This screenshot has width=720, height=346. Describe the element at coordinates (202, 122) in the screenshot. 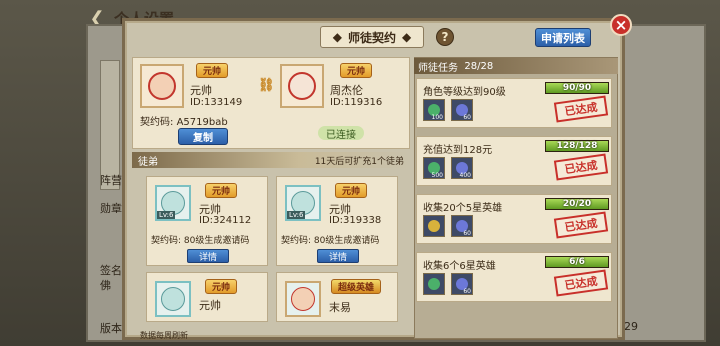

I see `code-value: A5719bab` at that location.